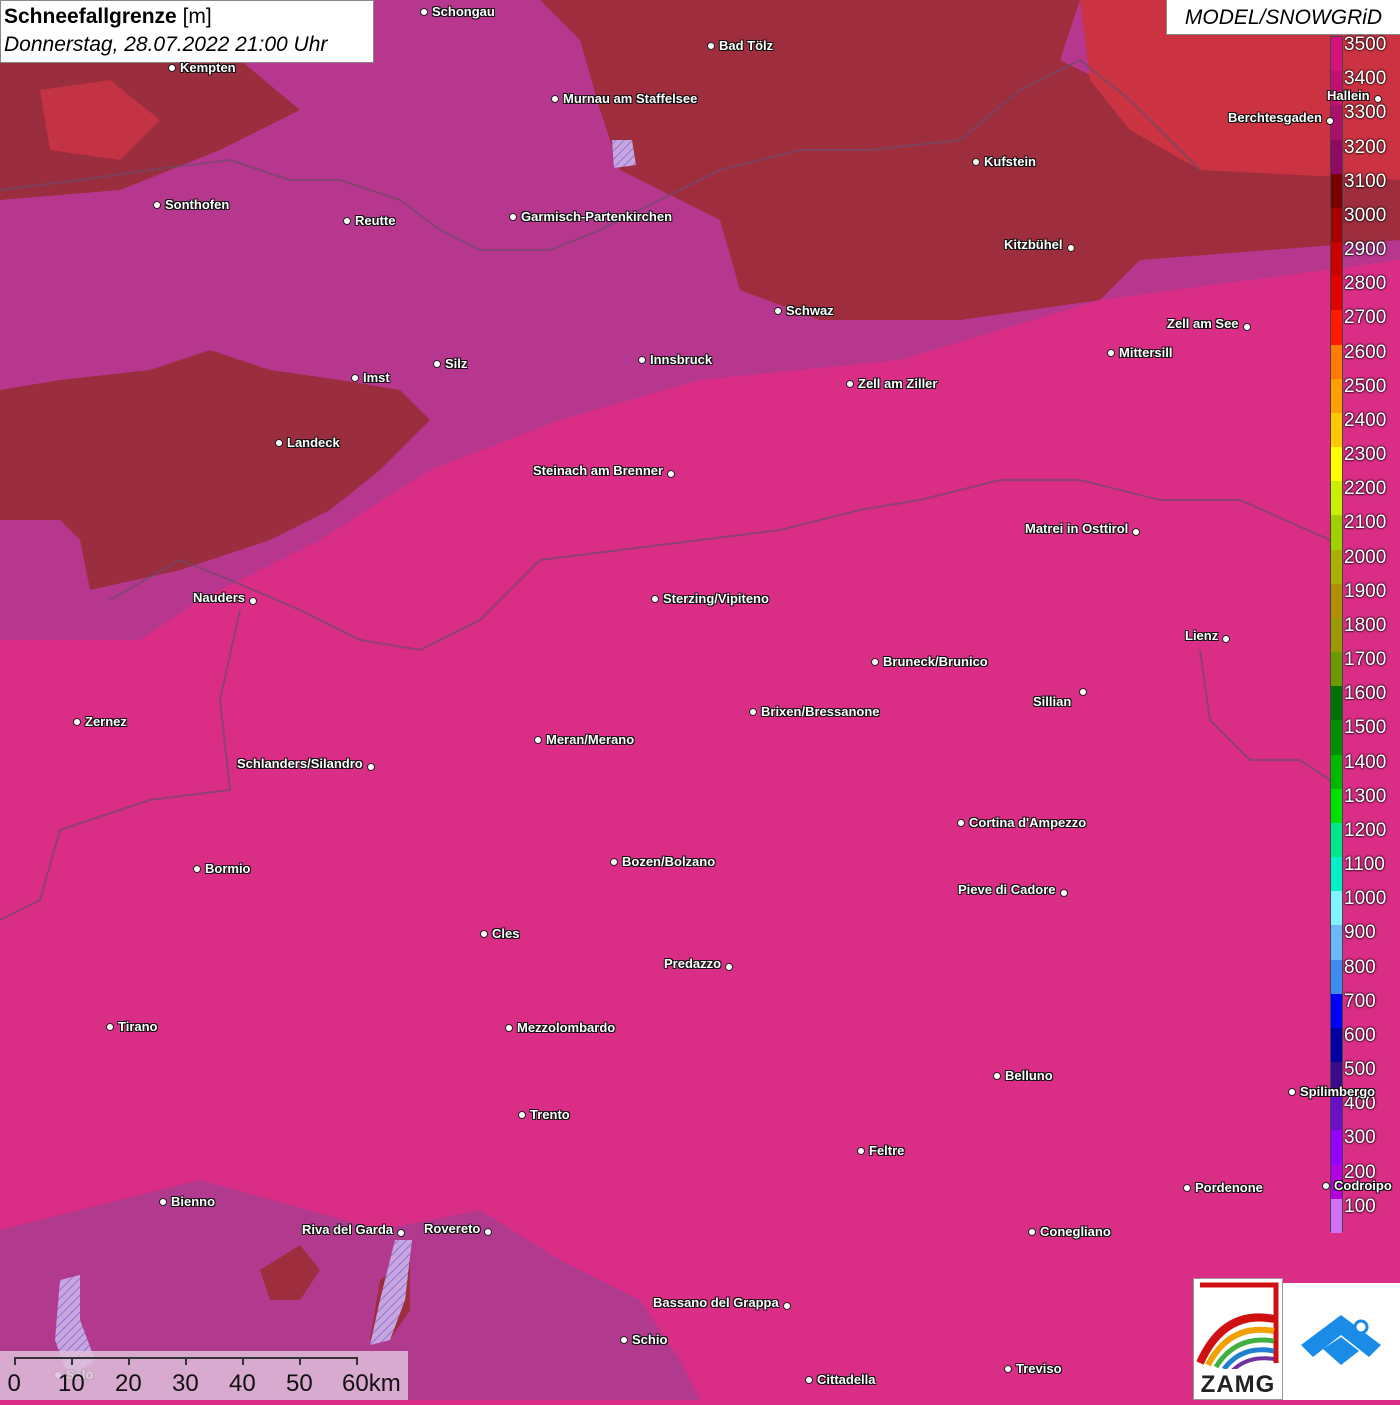 This screenshot has width=1400, height=1405. I want to click on city-label: Trento, so click(550, 1114).